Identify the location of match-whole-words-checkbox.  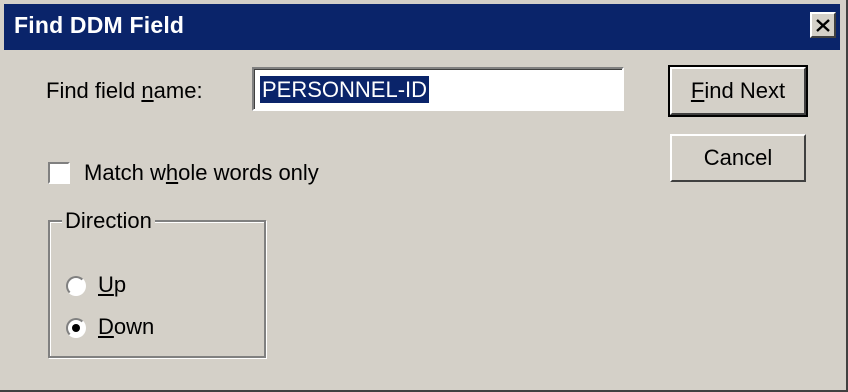
(59, 173).